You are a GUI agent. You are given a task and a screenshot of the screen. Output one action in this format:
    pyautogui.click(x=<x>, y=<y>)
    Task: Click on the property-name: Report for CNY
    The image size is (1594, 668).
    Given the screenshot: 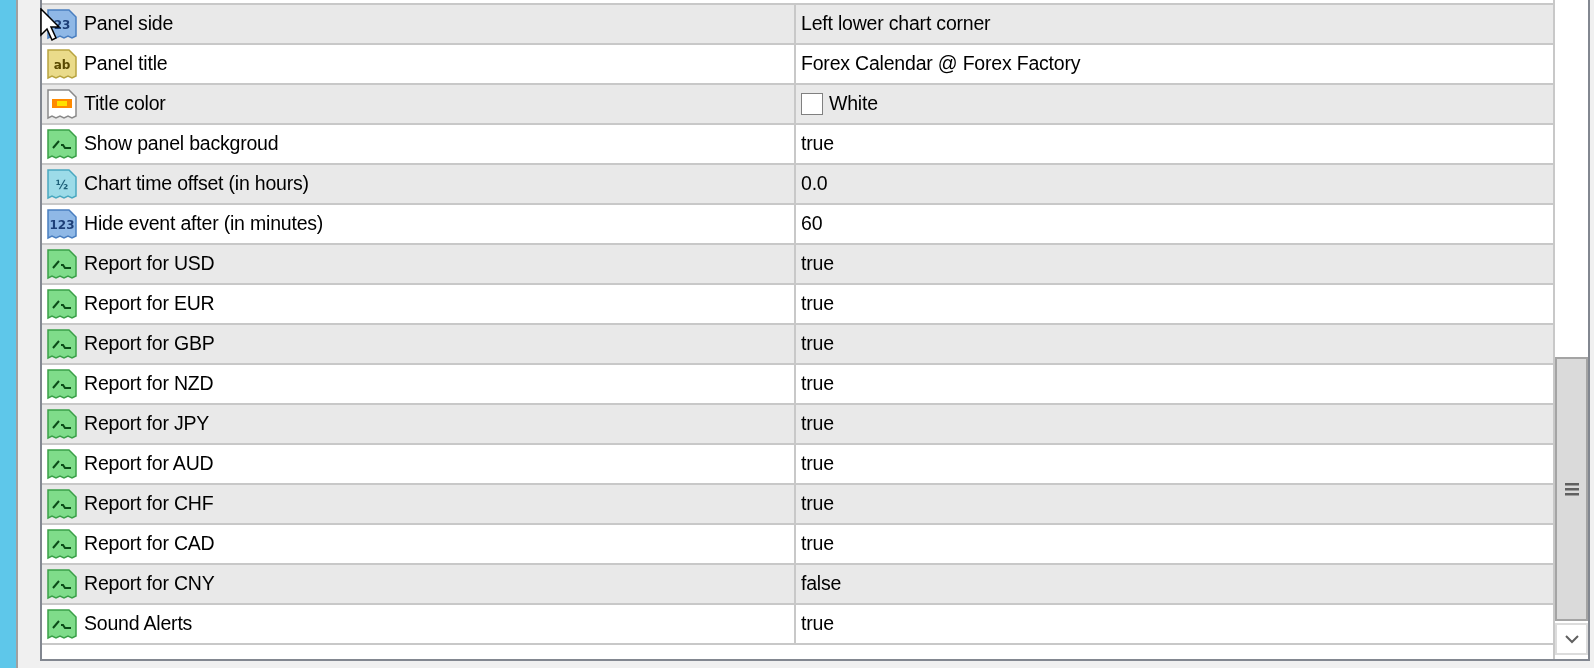 What is the action you would take?
    pyautogui.click(x=149, y=584)
    